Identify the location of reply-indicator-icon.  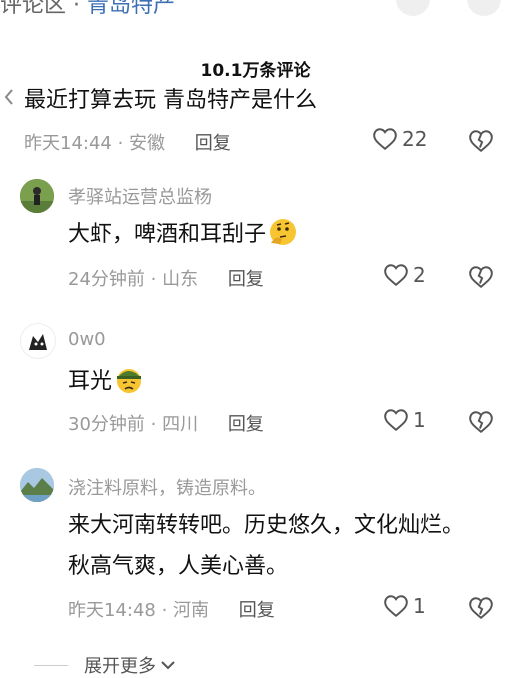
(9, 99).